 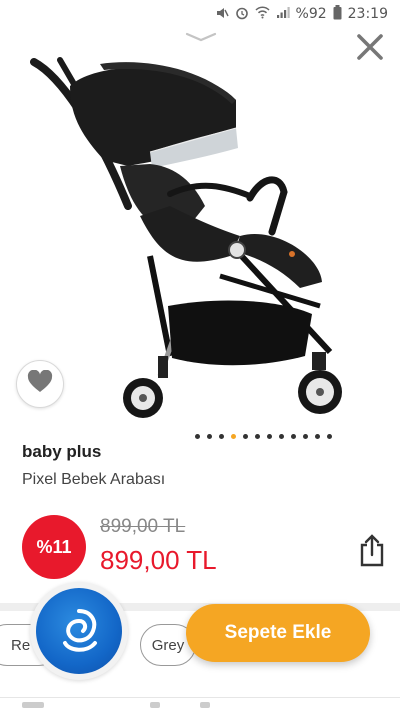 I want to click on battery-icon, so click(x=337, y=14).